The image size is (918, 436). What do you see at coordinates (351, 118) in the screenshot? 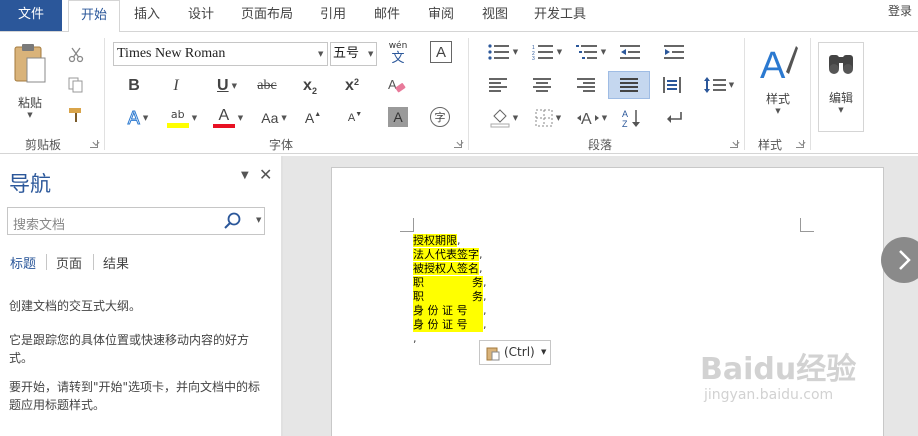
I see `shrink-font-label: A` at bounding box center [351, 118].